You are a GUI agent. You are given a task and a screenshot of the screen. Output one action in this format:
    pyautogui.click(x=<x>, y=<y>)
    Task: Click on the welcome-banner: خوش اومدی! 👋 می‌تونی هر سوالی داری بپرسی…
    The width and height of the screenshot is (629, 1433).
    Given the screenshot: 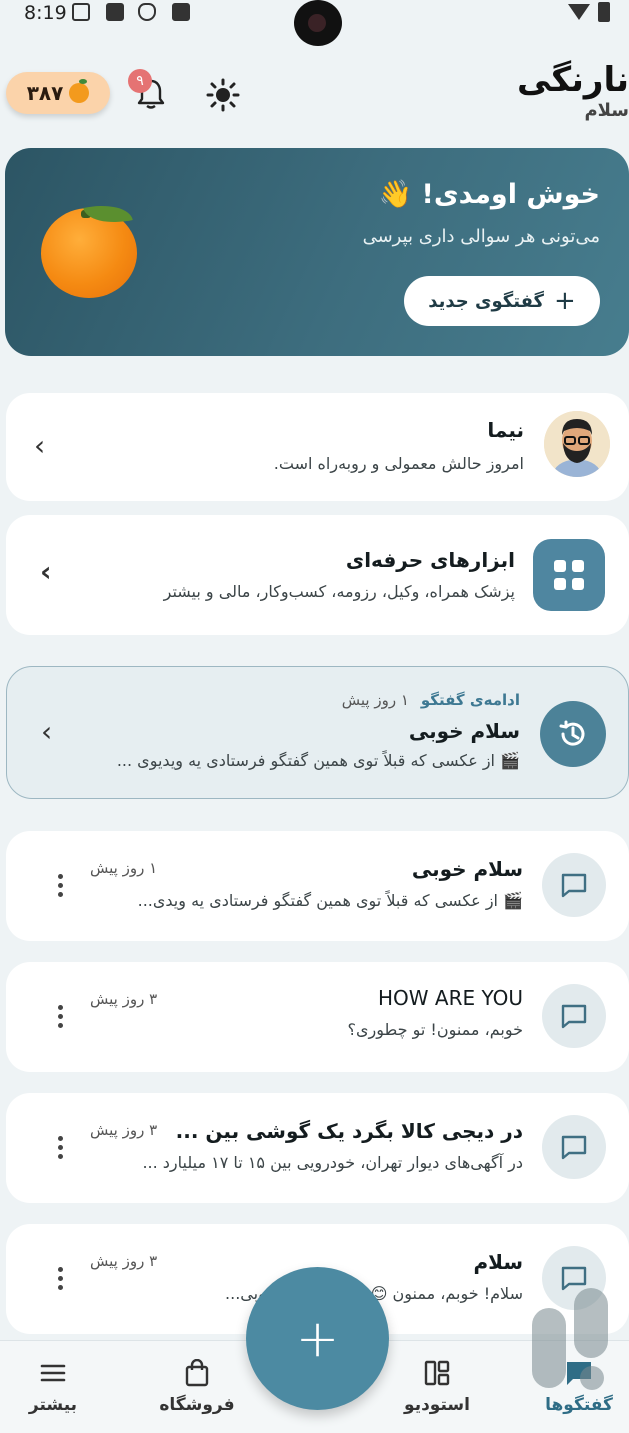 What is the action you would take?
    pyautogui.click(x=317, y=252)
    